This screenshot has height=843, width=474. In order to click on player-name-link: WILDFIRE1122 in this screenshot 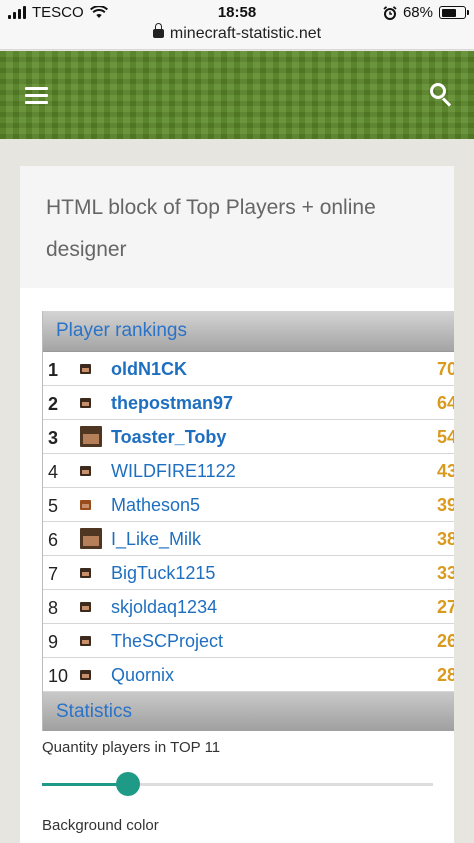, I will do `click(173, 471)`.